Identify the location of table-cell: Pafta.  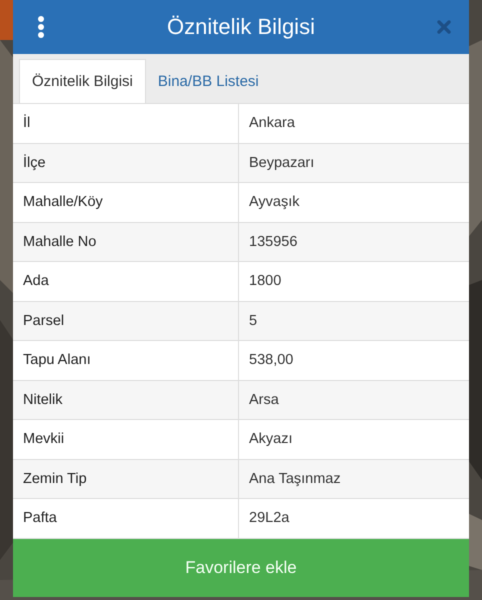
(126, 518).